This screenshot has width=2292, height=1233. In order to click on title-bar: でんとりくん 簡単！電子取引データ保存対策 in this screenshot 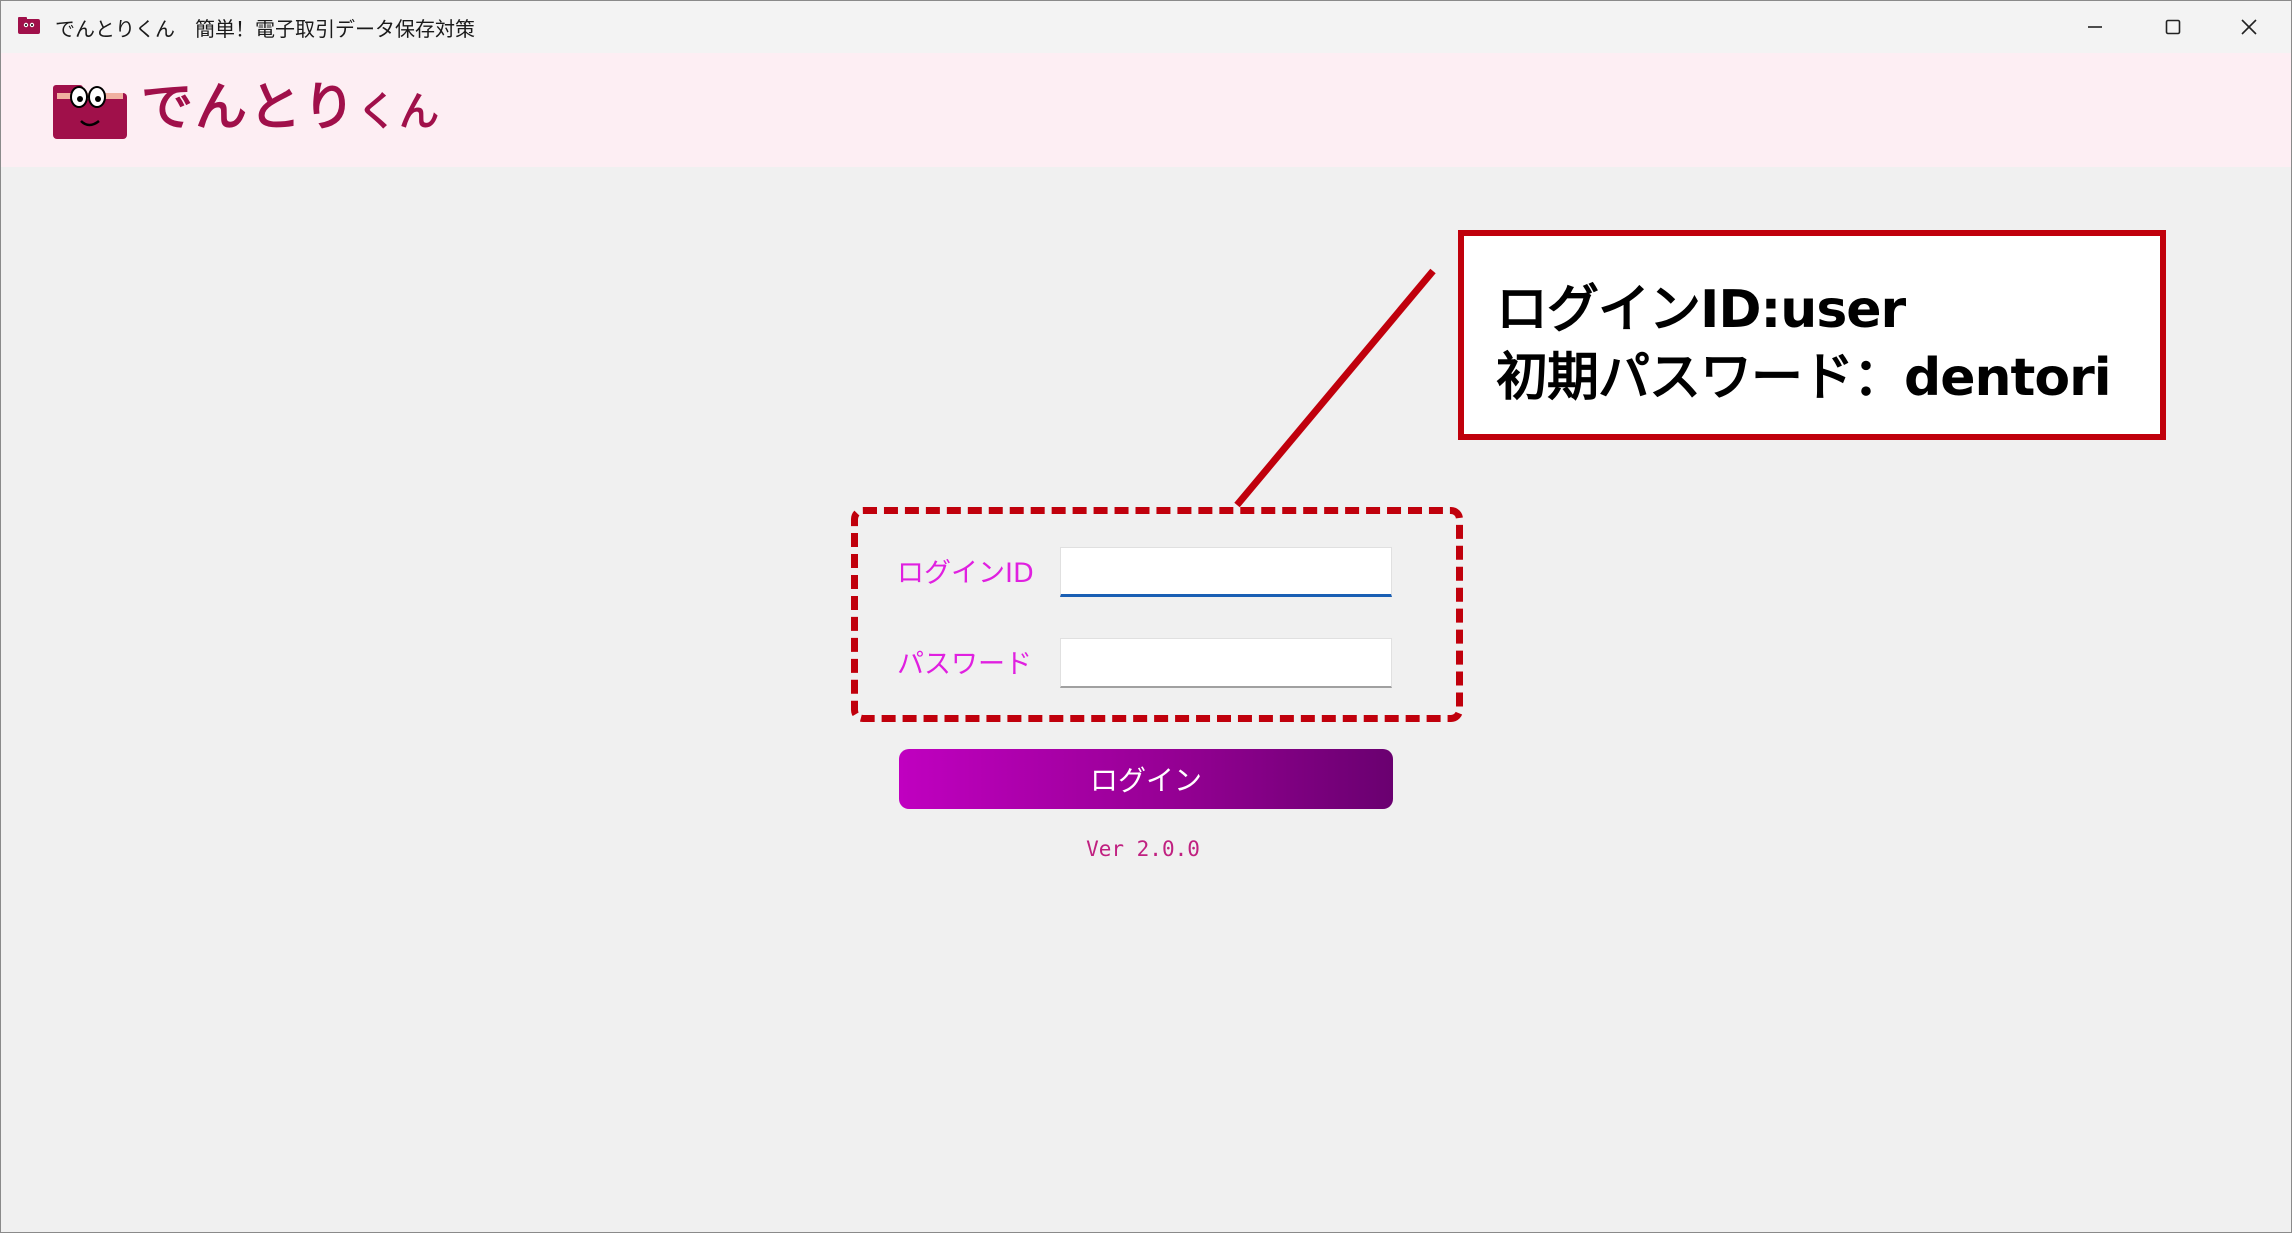, I will do `click(1146, 27)`.